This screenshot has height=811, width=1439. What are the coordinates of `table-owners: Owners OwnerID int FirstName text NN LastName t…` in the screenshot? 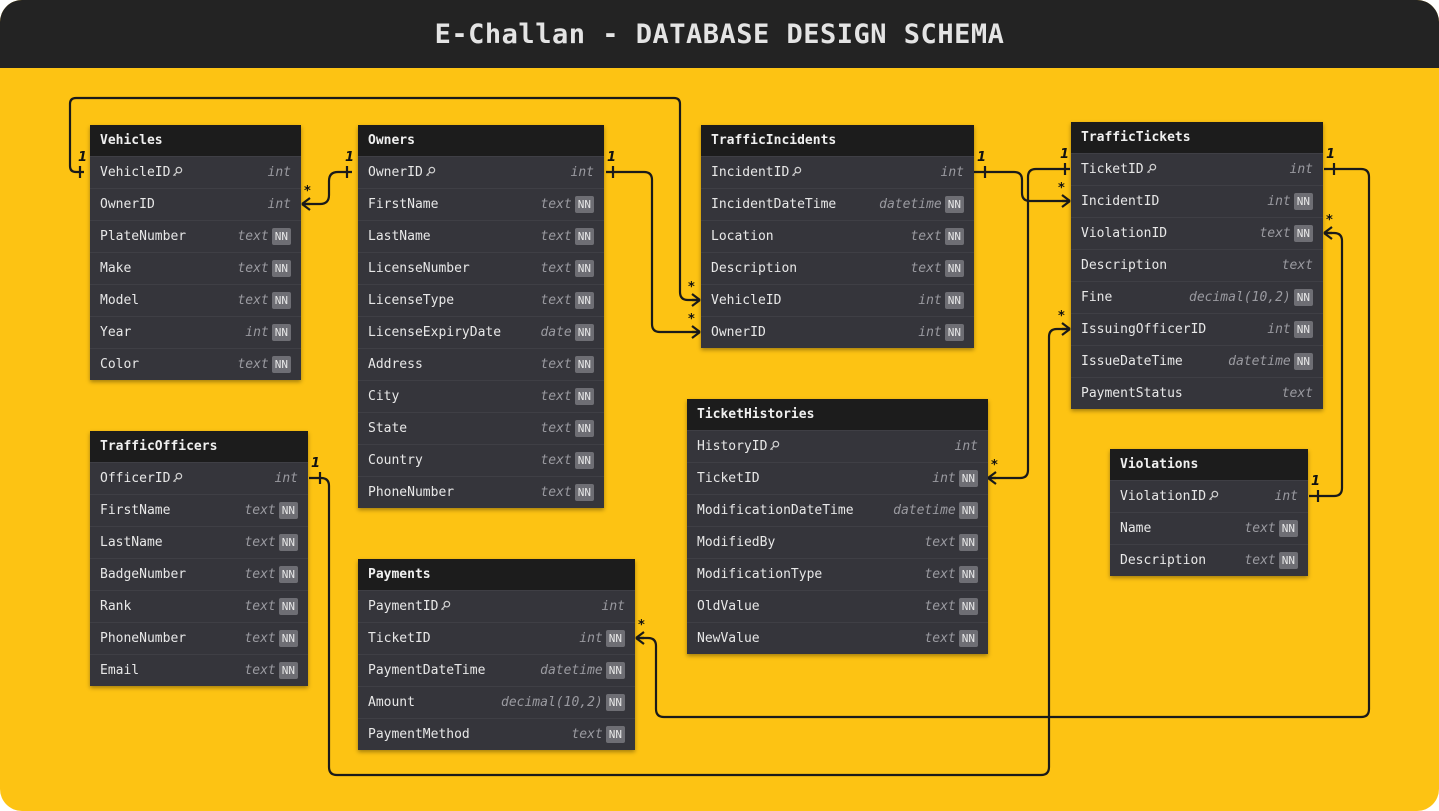 It's located at (481, 316).